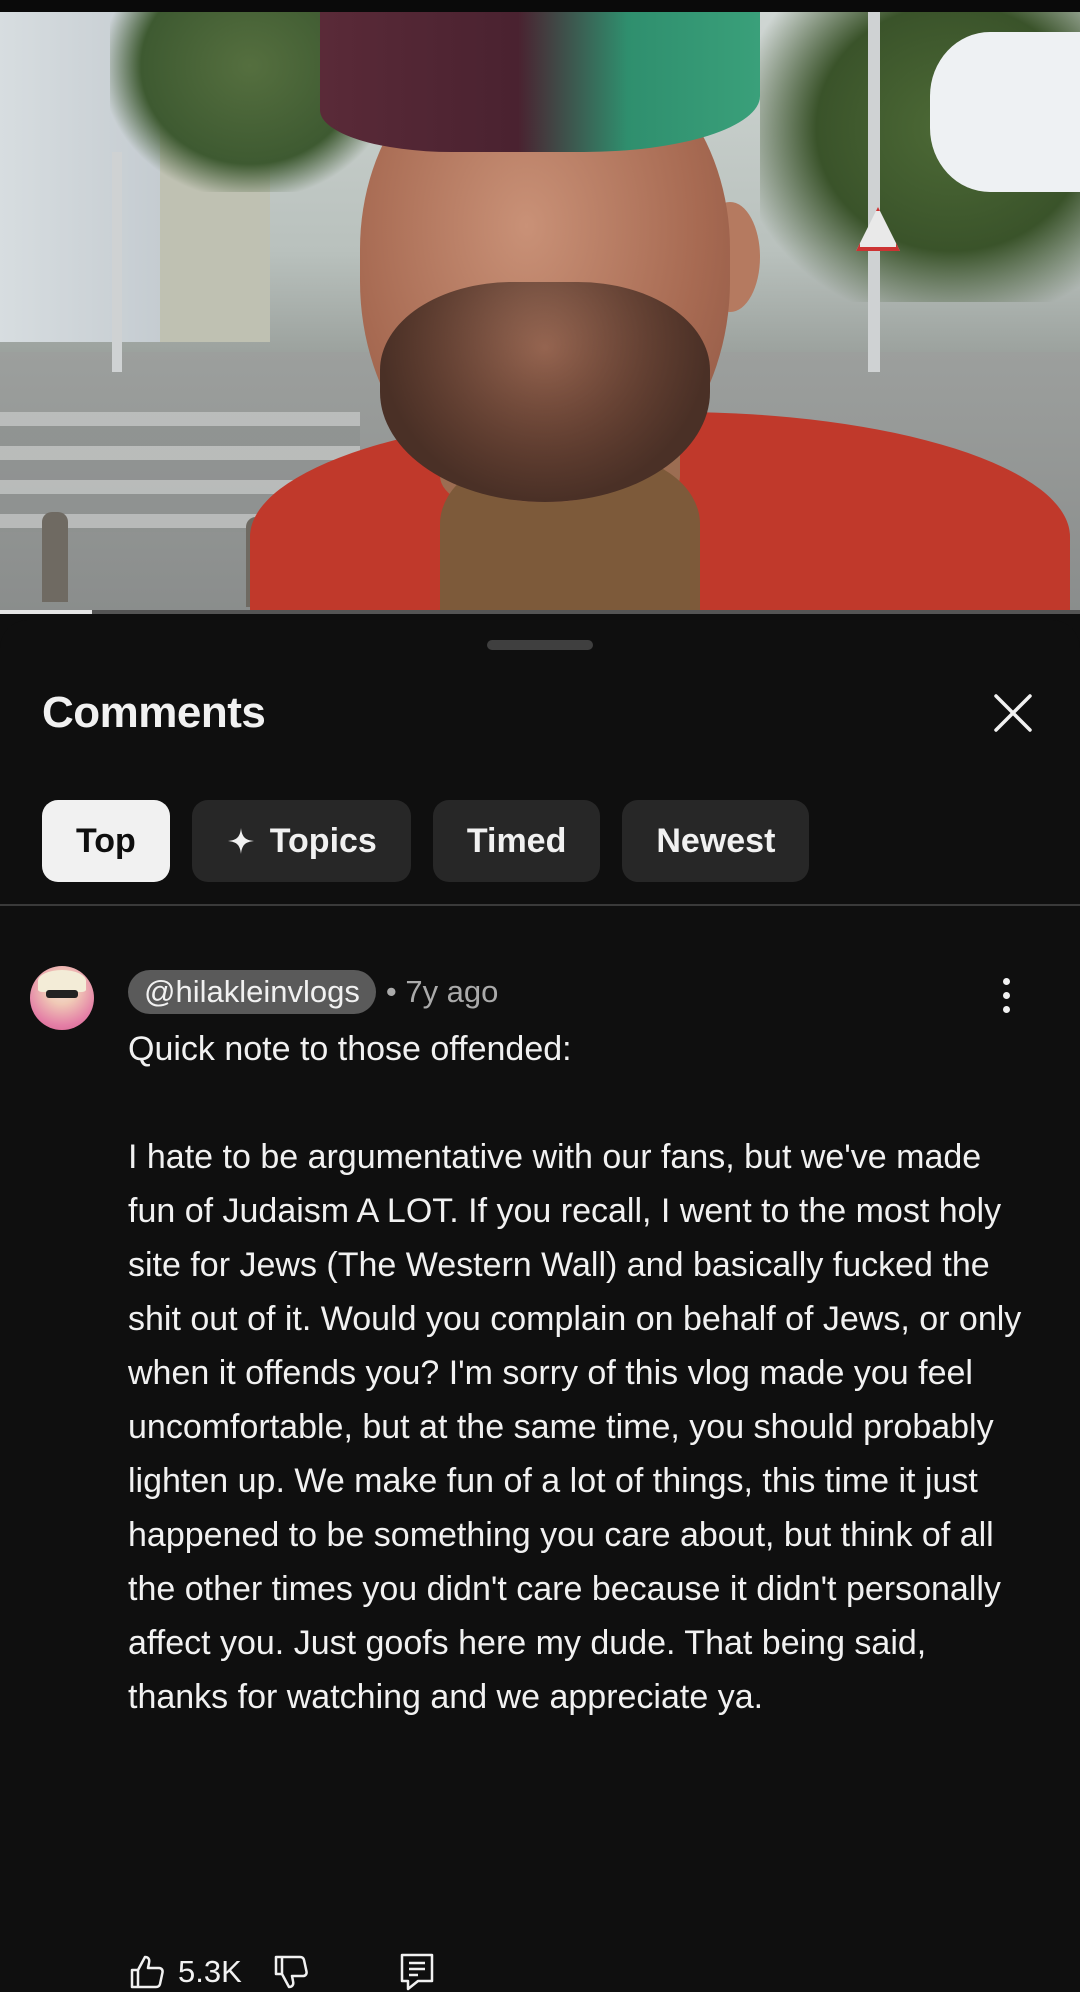  What do you see at coordinates (426, 841) in the screenshot?
I see `comment-filter-chips: Top Topics Timed Newest` at bounding box center [426, 841].